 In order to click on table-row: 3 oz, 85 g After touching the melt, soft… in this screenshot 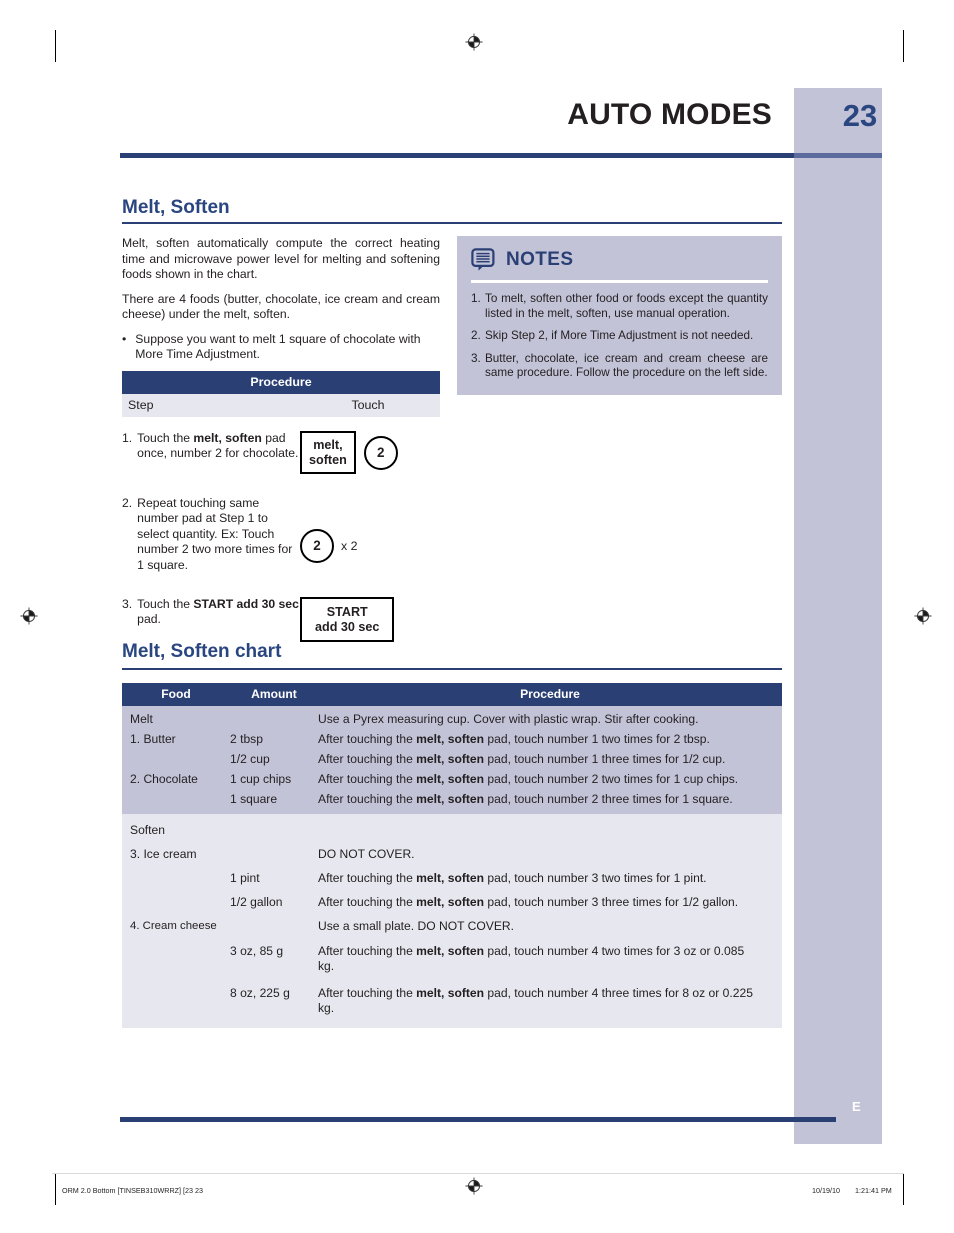, I will do `click(452, 958)`.